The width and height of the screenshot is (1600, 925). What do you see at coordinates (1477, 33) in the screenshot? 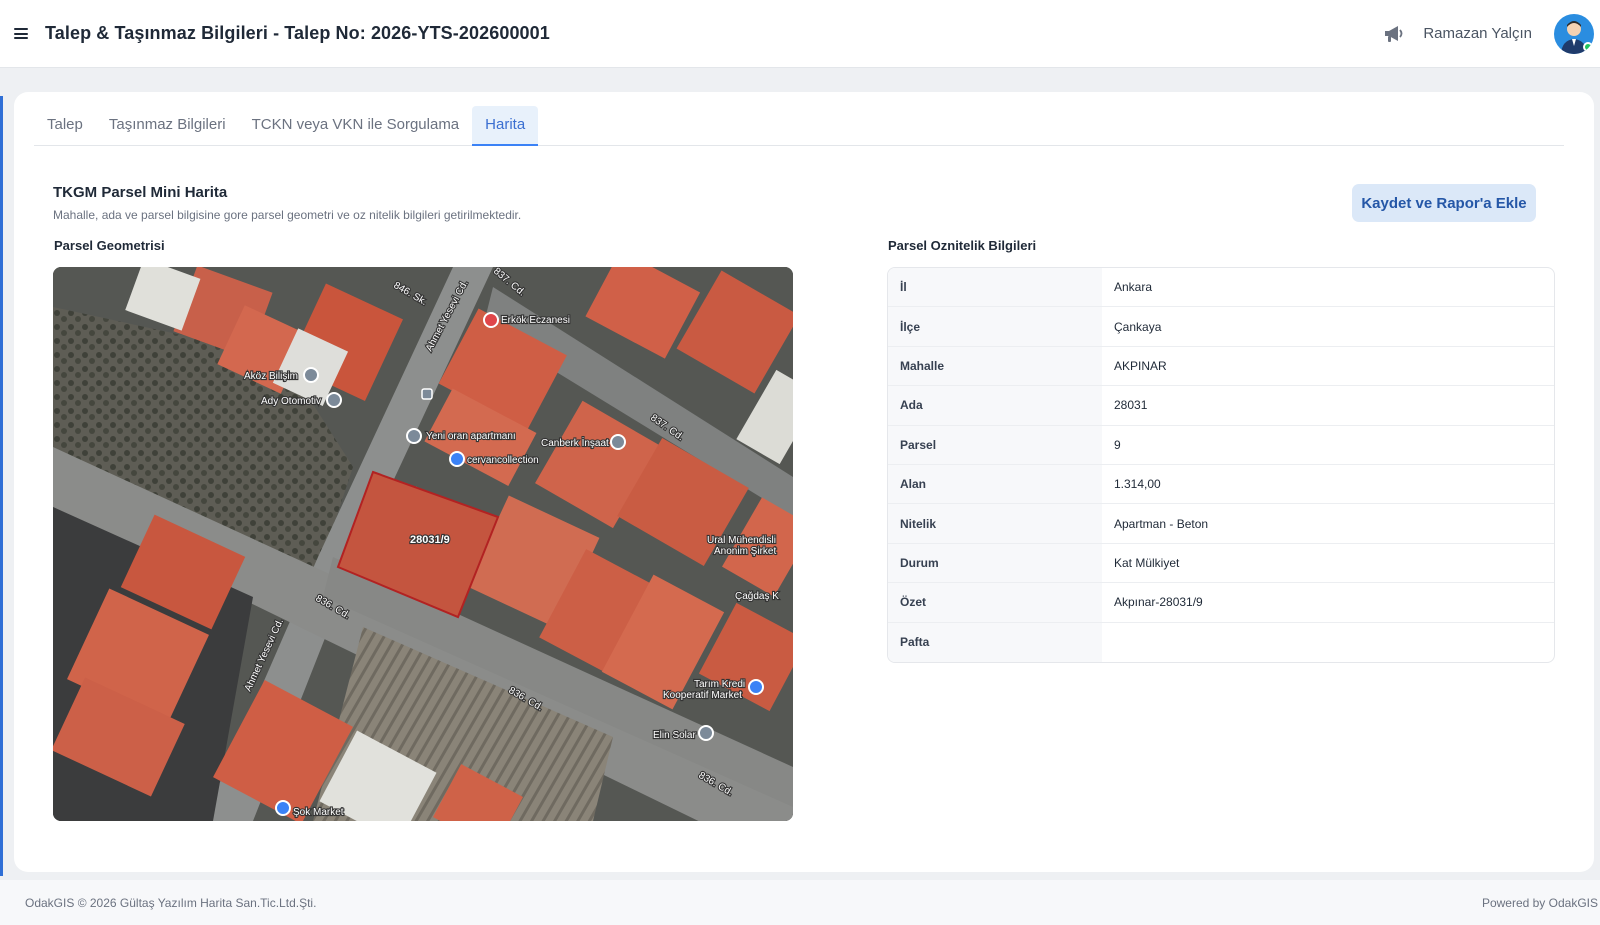
I see `user-name: Ramazan Yalçın` at bounding box center [1477, 33].